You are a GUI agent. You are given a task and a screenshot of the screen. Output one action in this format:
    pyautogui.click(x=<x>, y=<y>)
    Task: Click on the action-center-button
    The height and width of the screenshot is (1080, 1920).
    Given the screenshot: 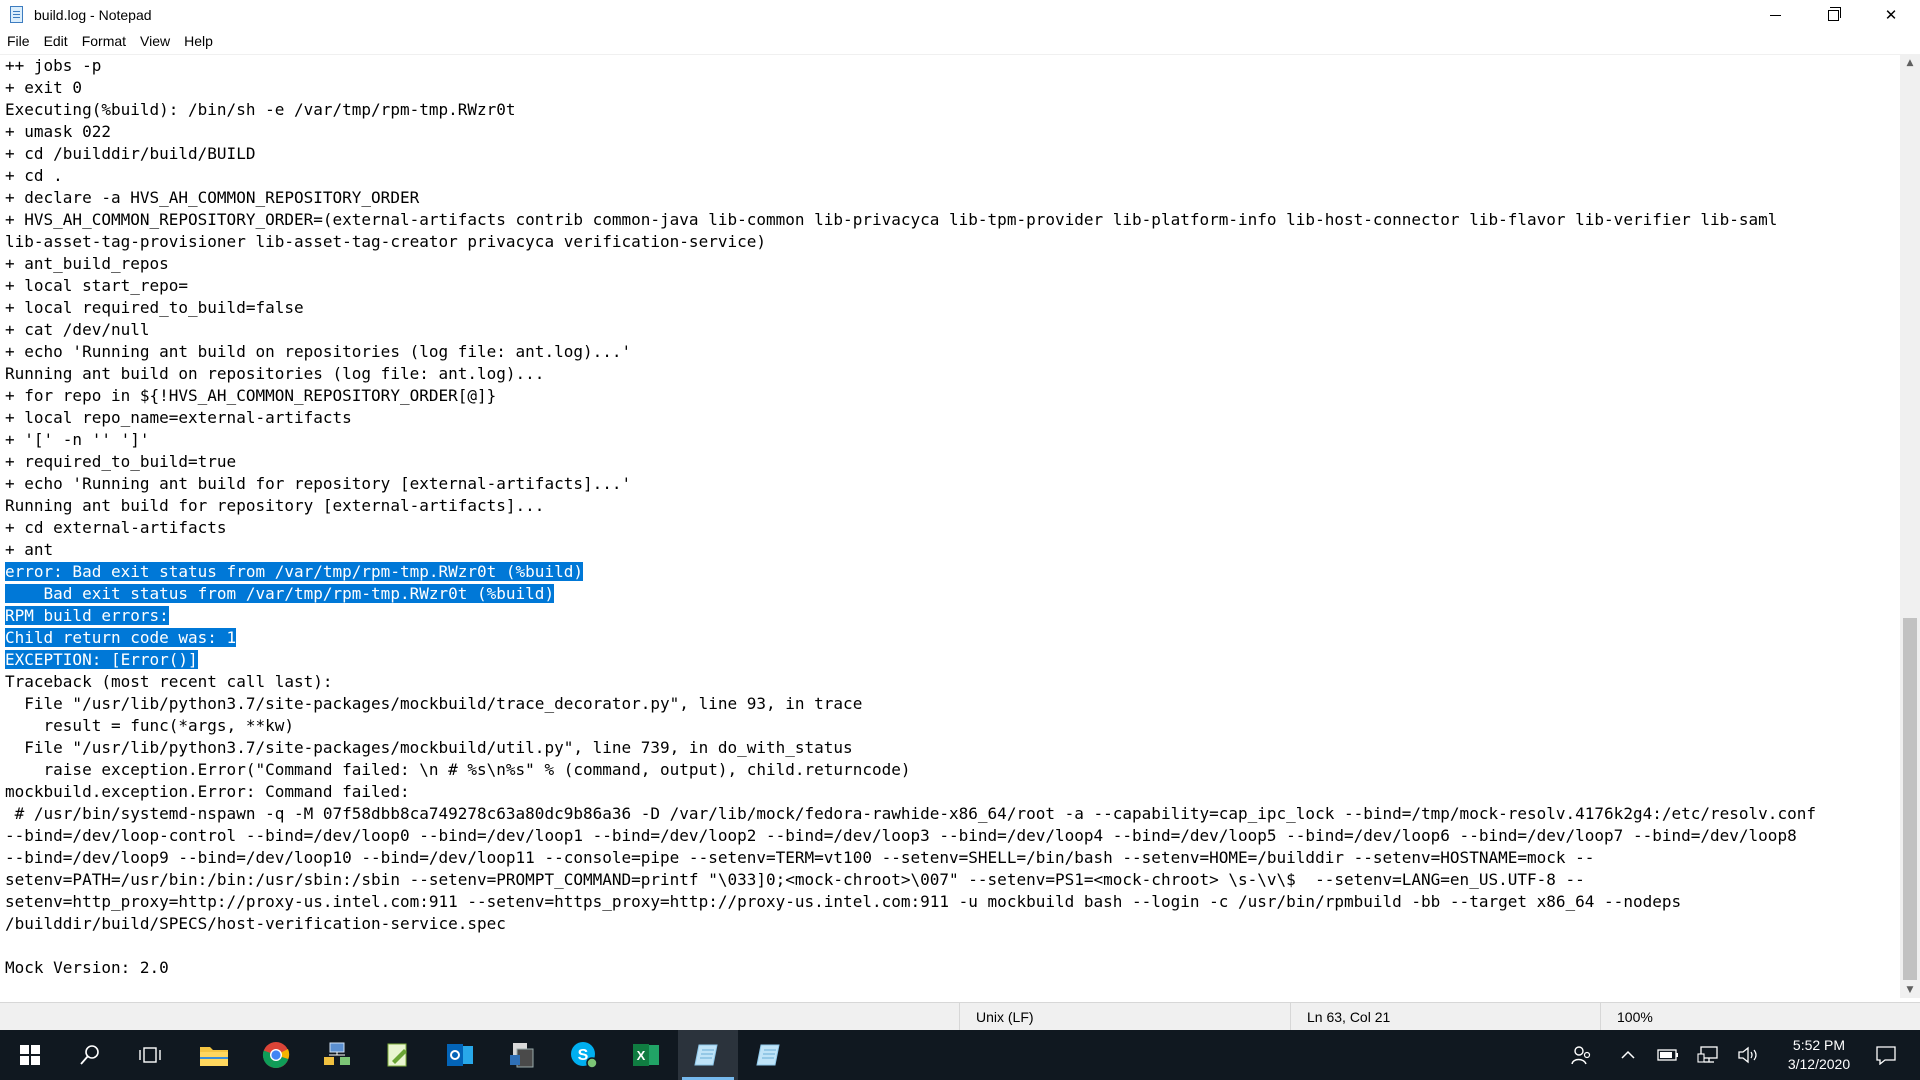 What is the action you would take?
    pyautogui.click(x=1886, y=1055)
    